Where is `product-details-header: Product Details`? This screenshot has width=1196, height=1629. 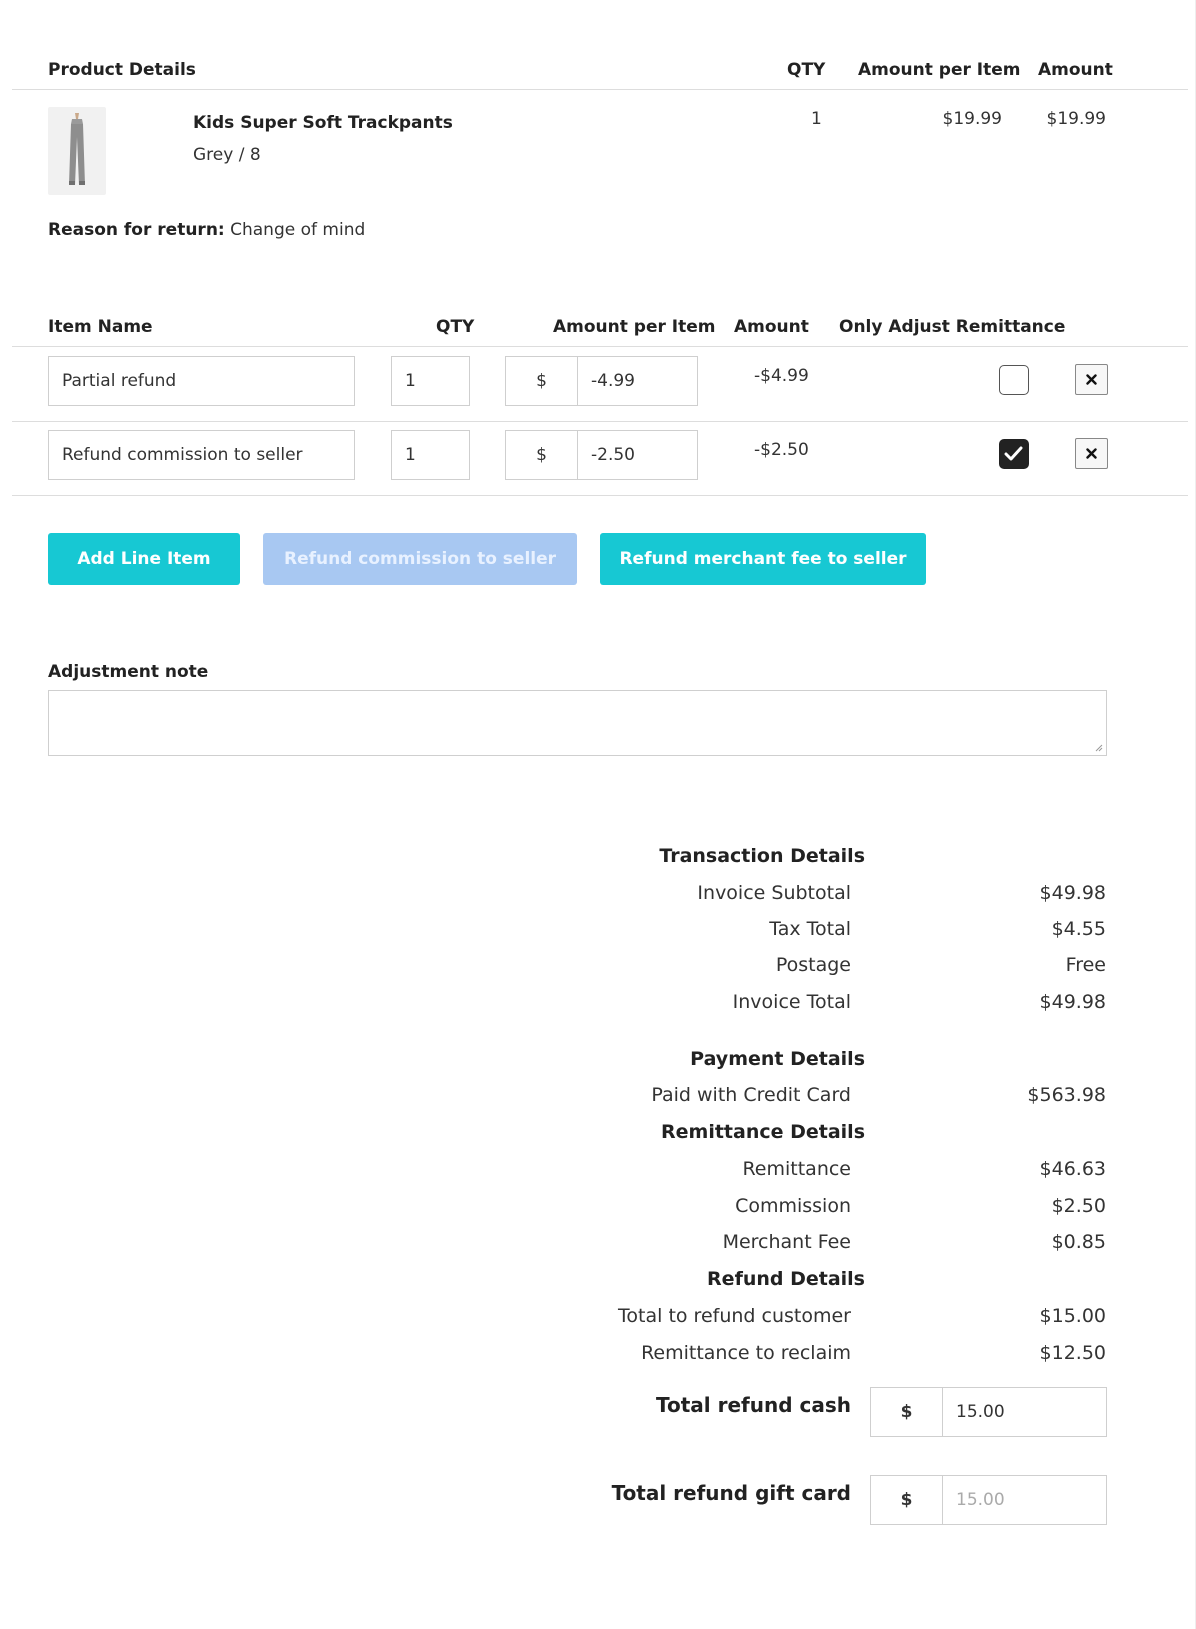
product-details-header: Product Details is located at coordinates (122, 70).